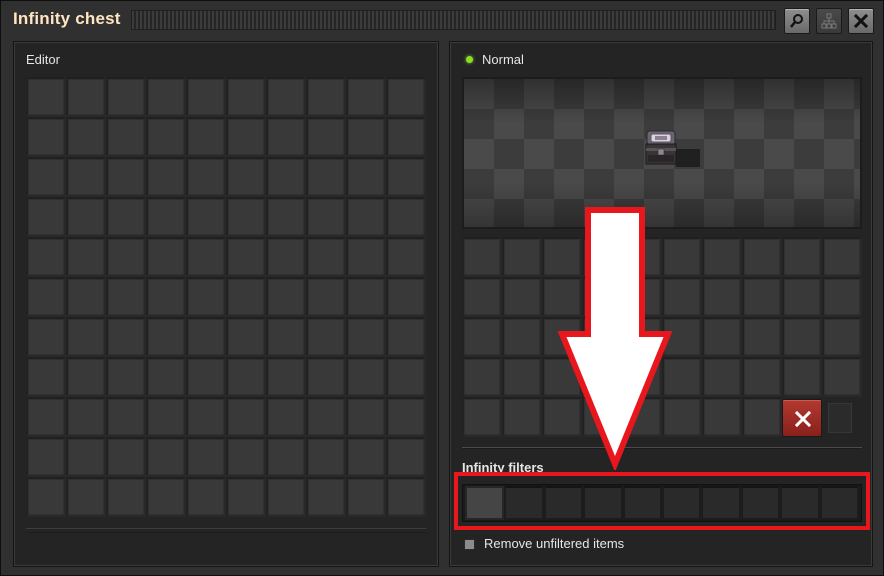  What do you see at coordinates (861, 21) in the screenshot?
I see `close-button` at bounding box center [861, 21].